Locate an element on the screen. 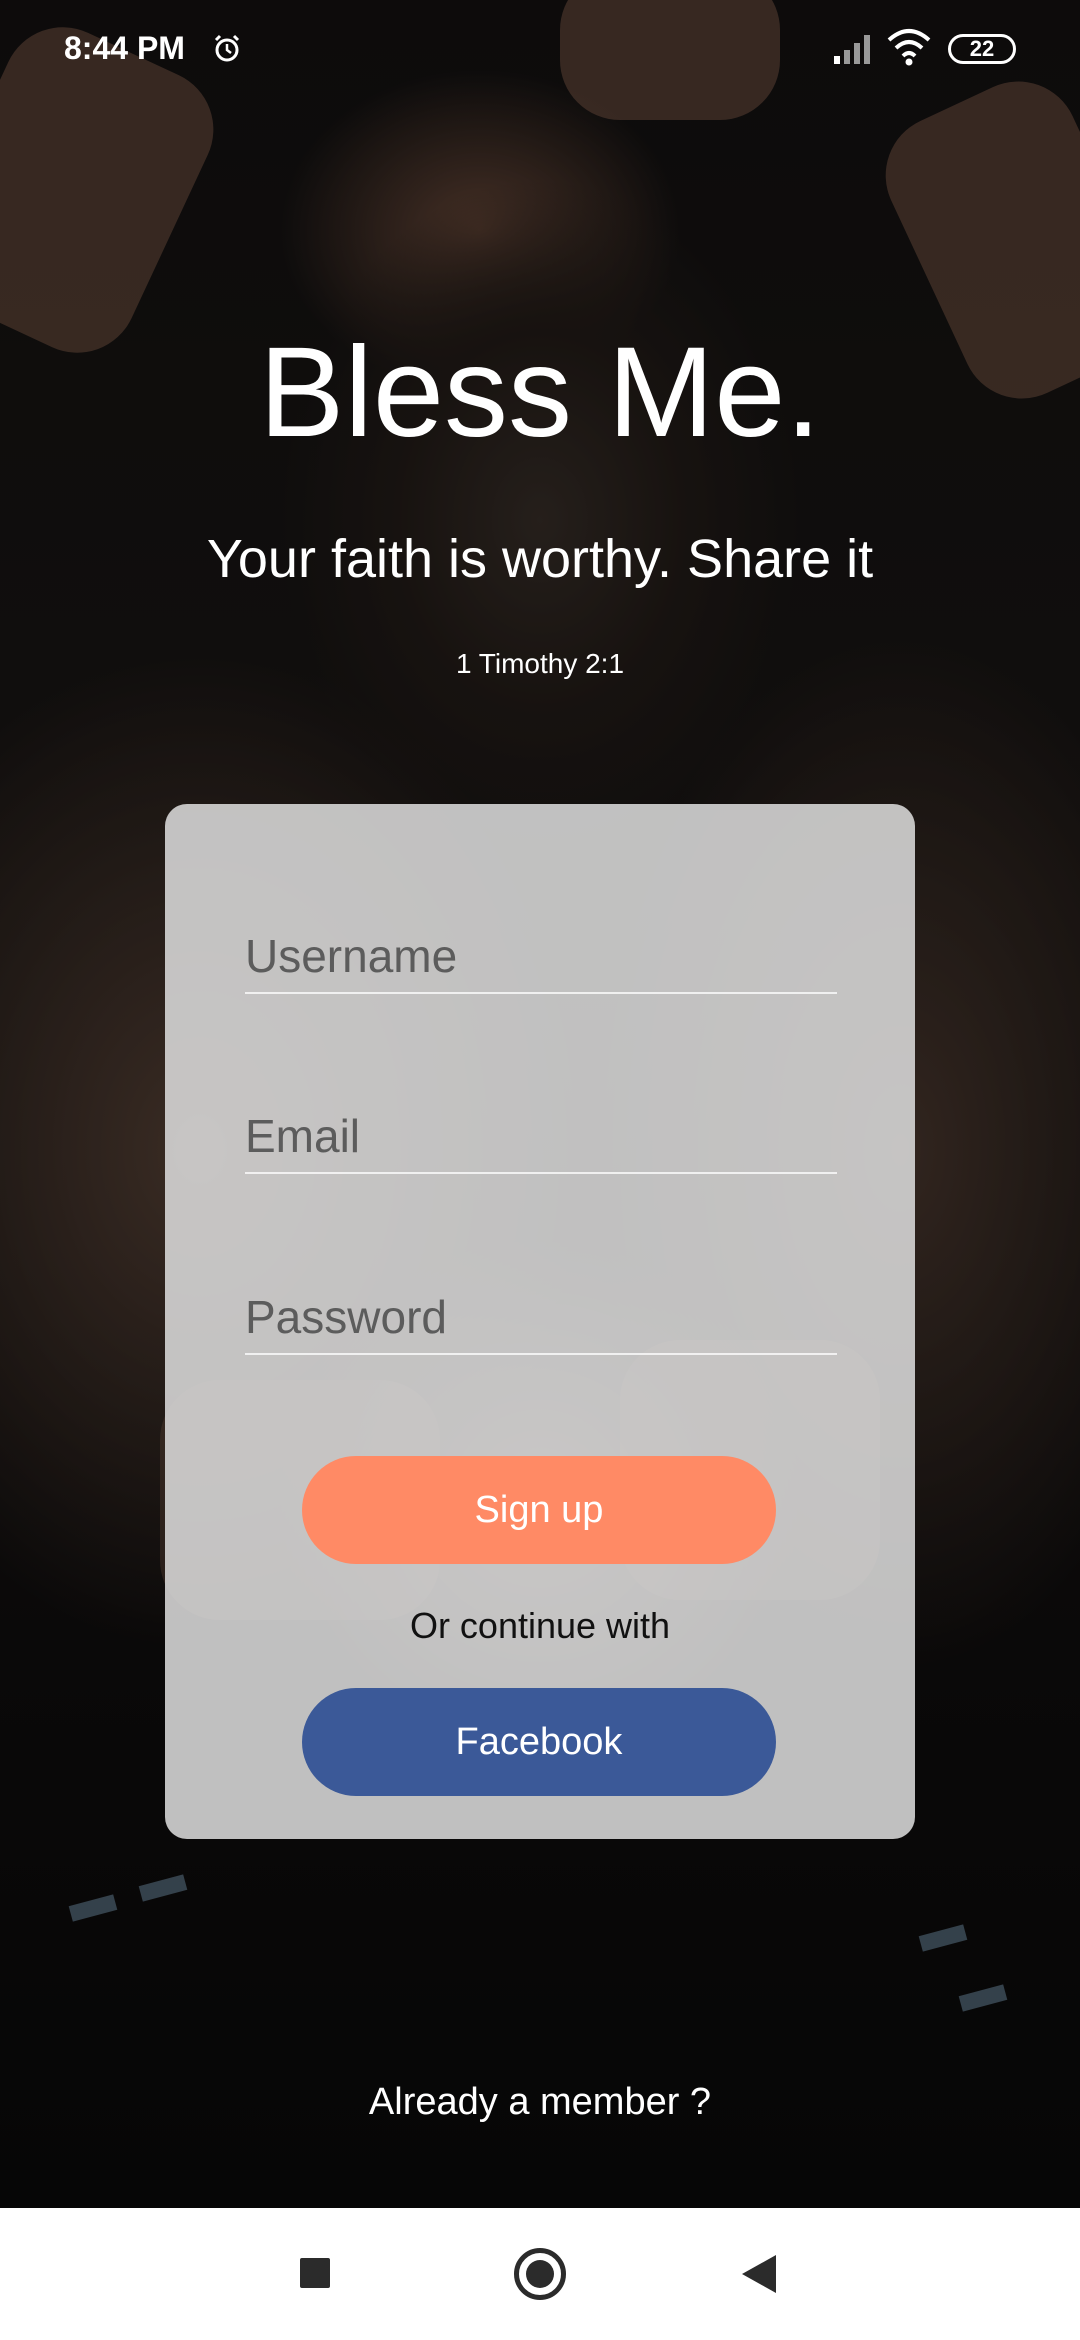 The width and height of the screenshot is (1080, 2340). app-title: Bless Me. is located at coordinates (540, 392).